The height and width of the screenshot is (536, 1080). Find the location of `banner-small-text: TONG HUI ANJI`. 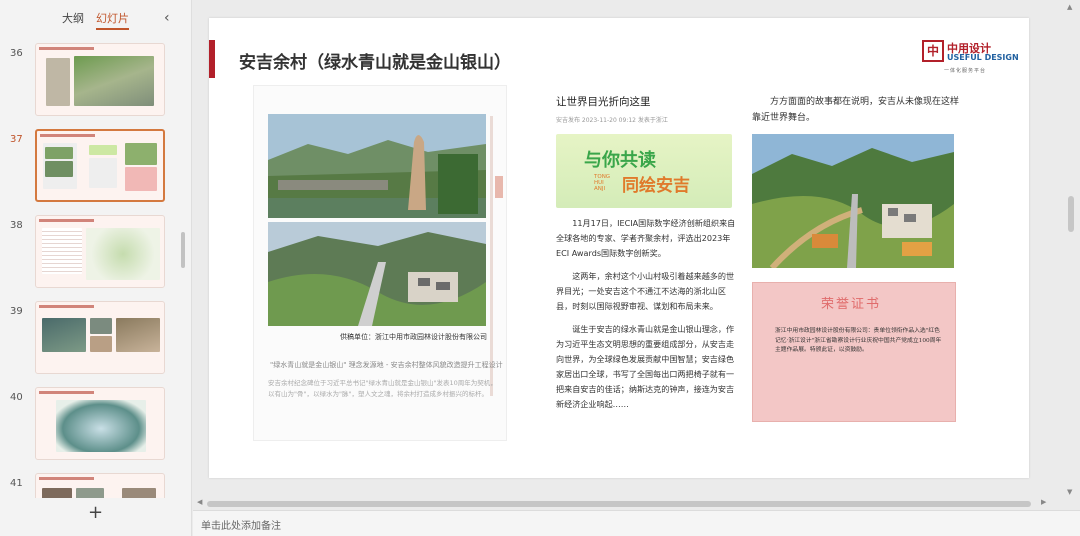

banner-small-text: TONG HUI ANJI is located at coordinates (602, 183).